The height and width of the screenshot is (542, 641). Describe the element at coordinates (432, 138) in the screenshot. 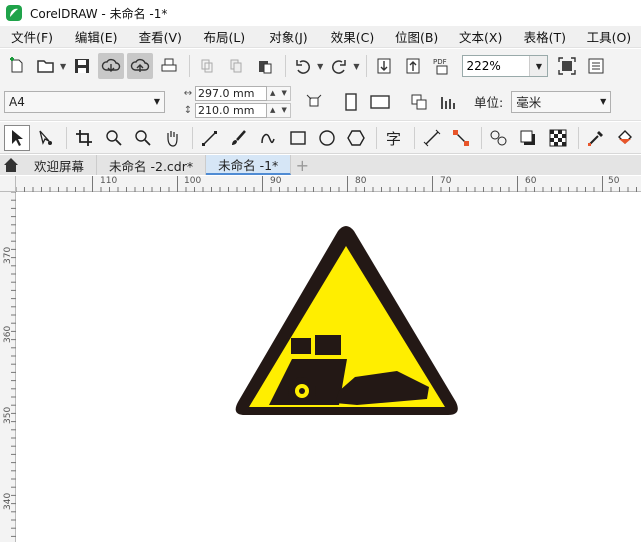

I see `parallel-dimension-icon` at that location.